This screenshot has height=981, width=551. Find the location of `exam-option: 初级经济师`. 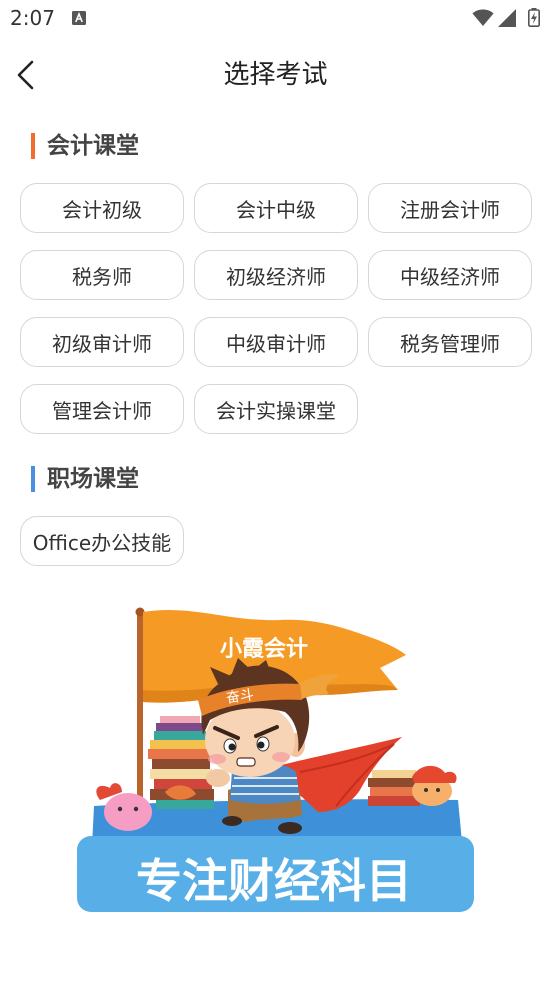

exam-option: 初级经济师 is located at coordinates (276, 275).